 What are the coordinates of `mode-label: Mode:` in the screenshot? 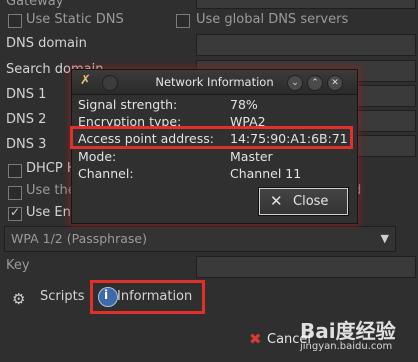 It's located at (97, 156).